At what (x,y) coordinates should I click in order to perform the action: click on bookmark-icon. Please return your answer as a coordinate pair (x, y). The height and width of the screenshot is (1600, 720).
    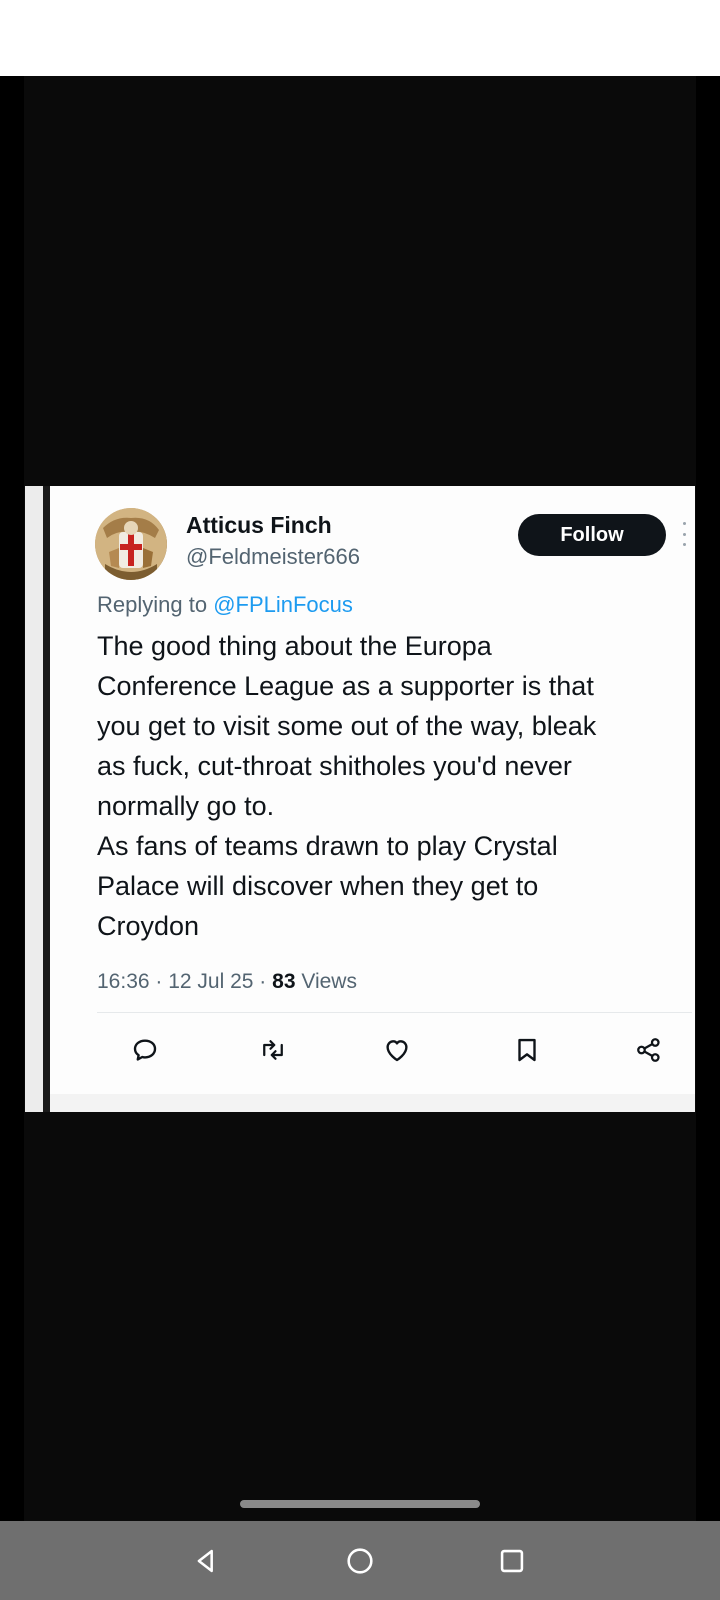
    Looking at the image, I should click on (527, 1050).